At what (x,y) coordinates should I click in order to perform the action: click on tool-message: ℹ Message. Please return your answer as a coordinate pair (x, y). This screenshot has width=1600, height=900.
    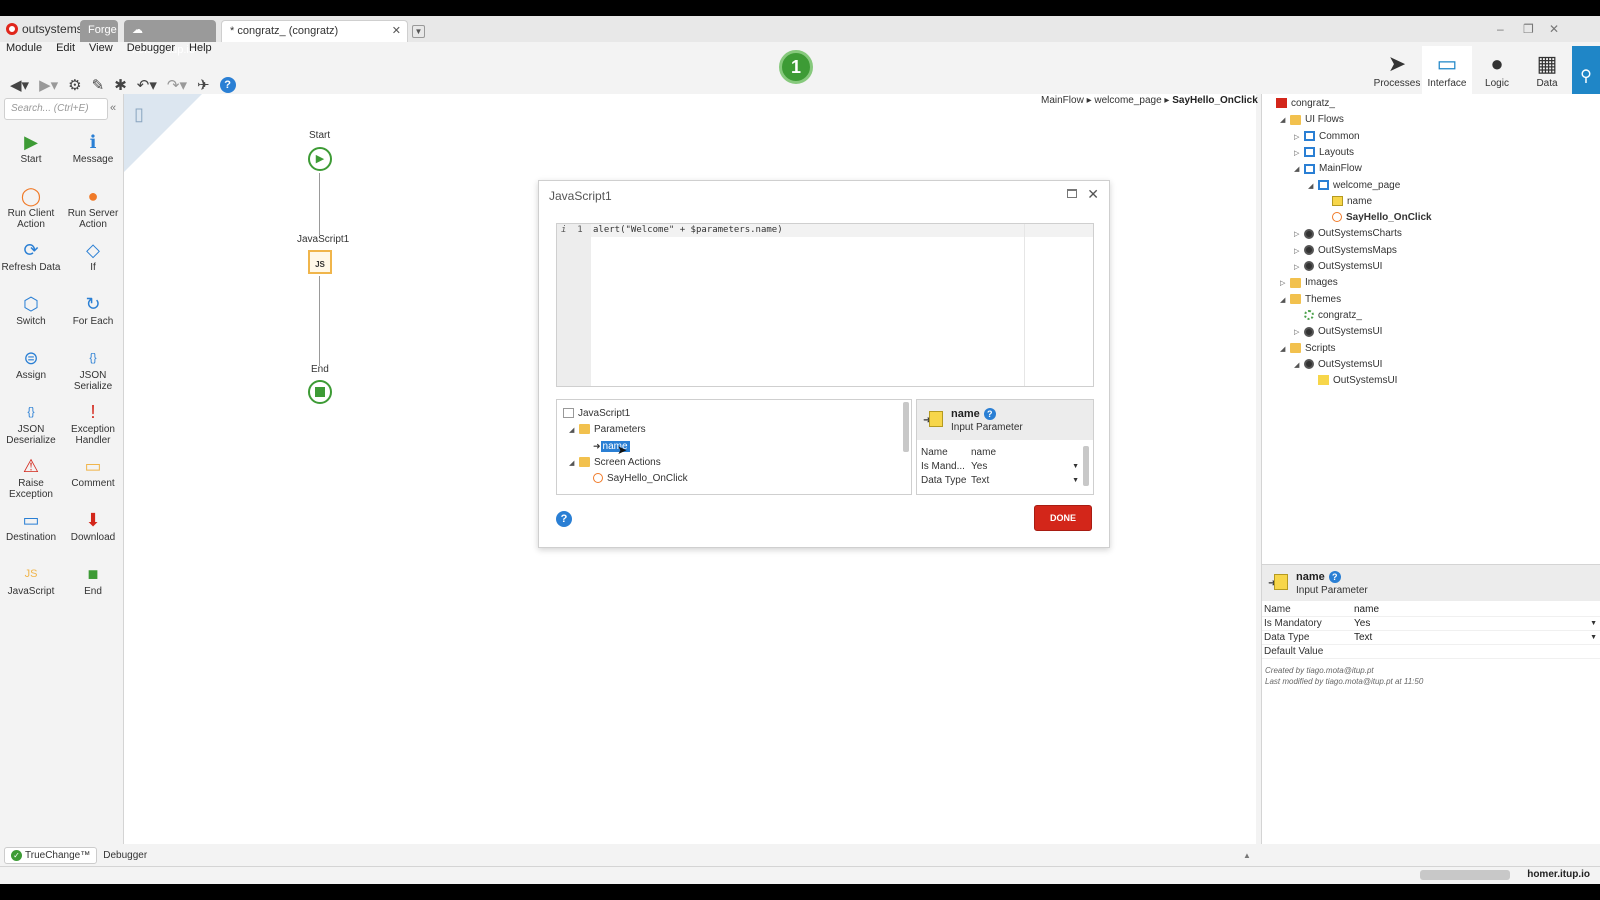
    Looking at the image, I should click on (93, 154).